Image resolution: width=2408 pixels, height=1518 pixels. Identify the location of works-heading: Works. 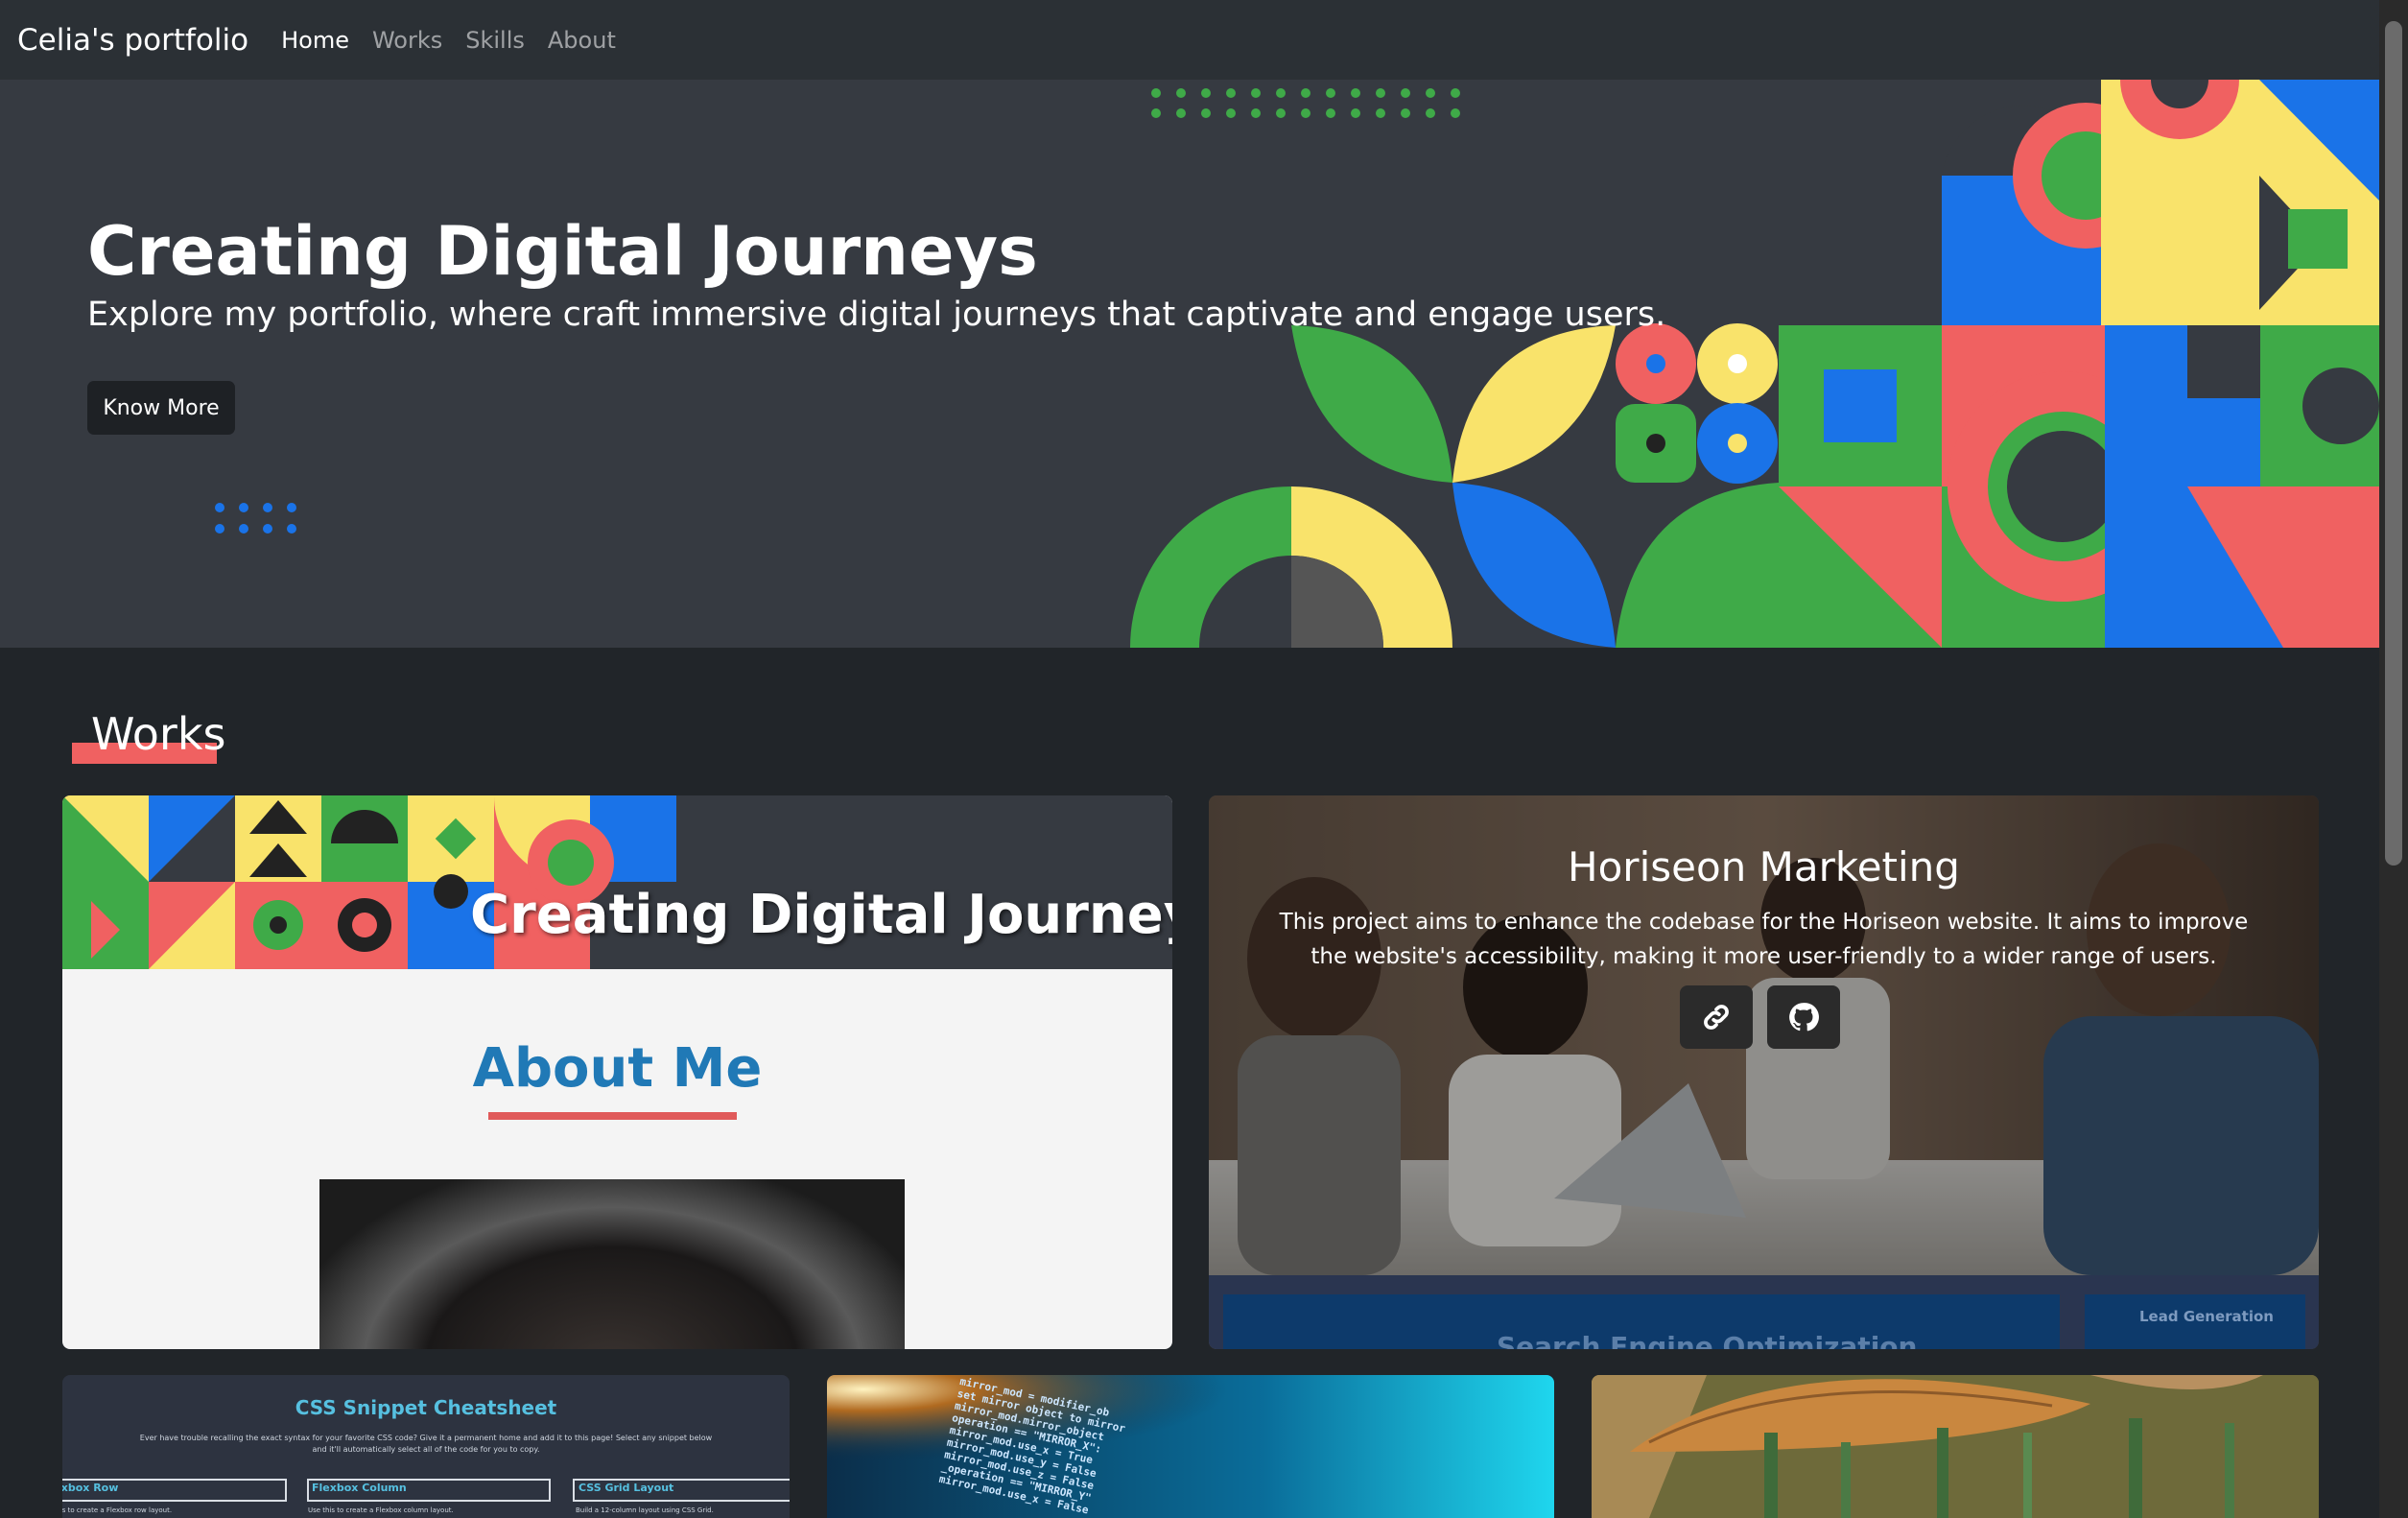
(149, 736).